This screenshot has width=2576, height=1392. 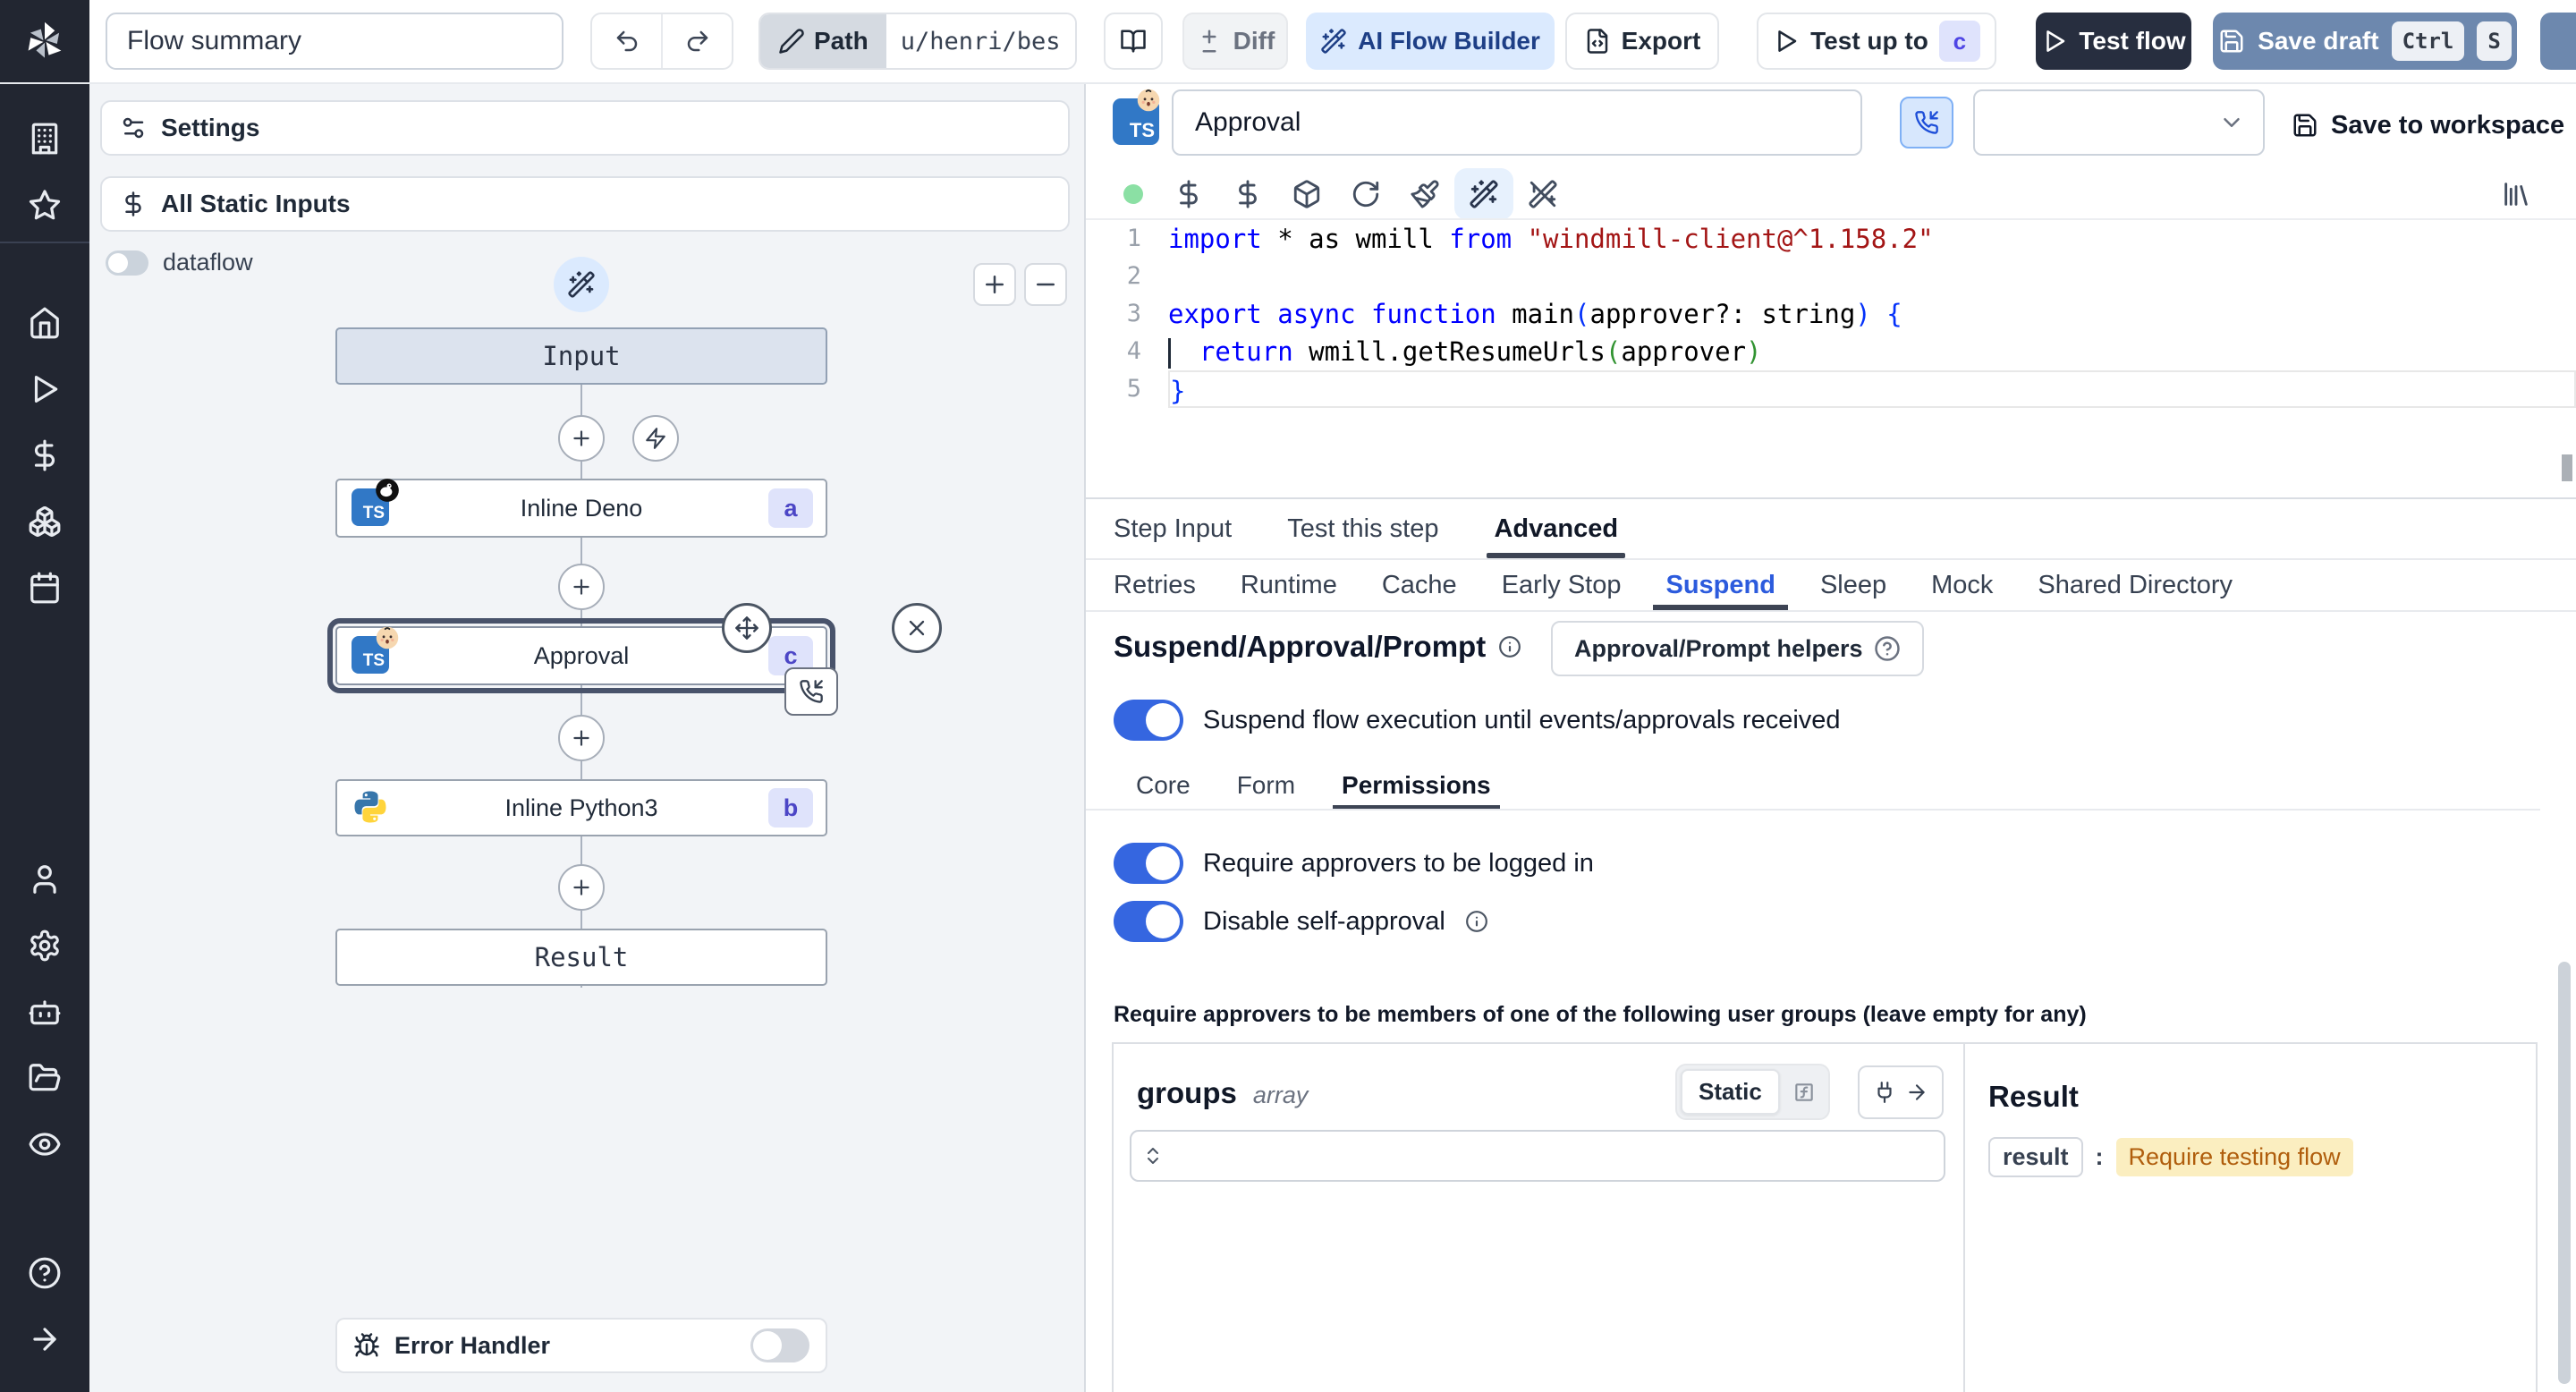 What do you see at coordinates (44, 139) in the screenshot?
I see `sidebar-item-building` at bounding box center [44, 139].